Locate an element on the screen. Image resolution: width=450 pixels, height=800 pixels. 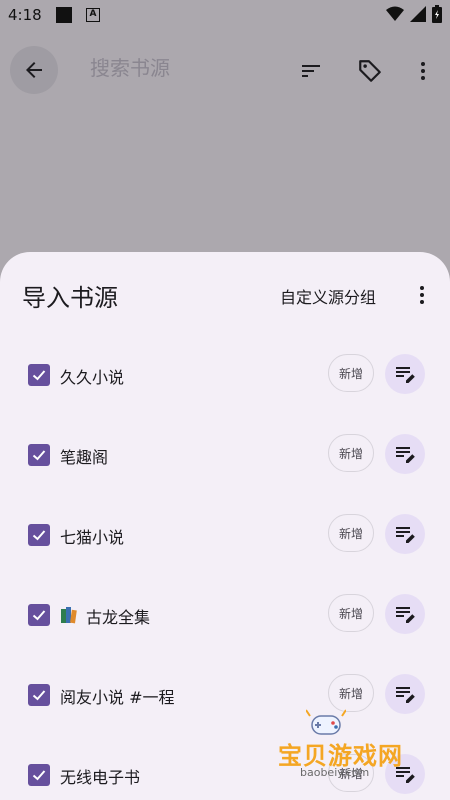
item-label: 无线电子书 is located at coordinates (100, 777).